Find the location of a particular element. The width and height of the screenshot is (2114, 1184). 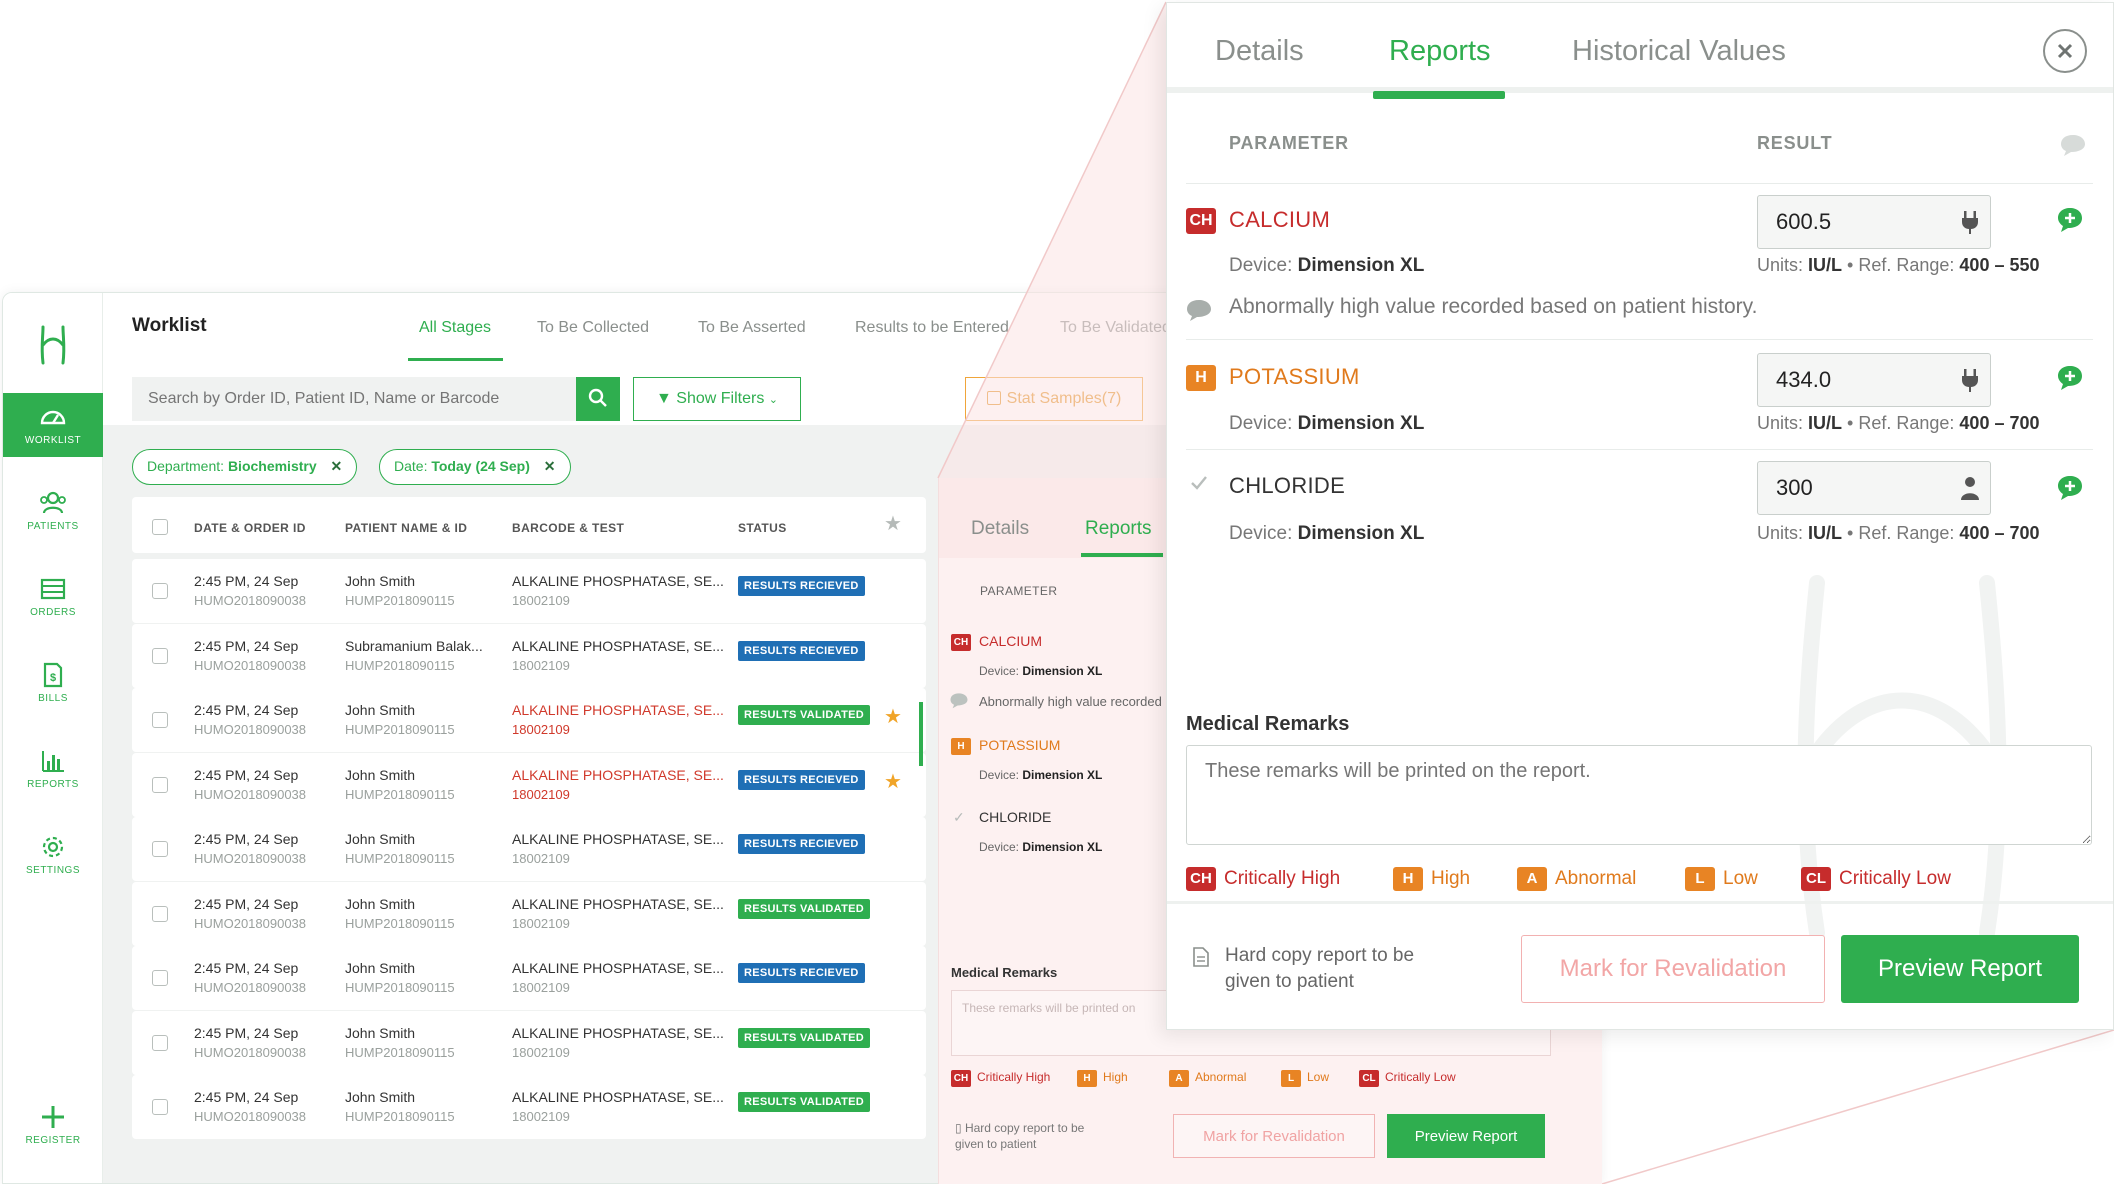

result-input-chloride is located at coordinates (1874, 488).